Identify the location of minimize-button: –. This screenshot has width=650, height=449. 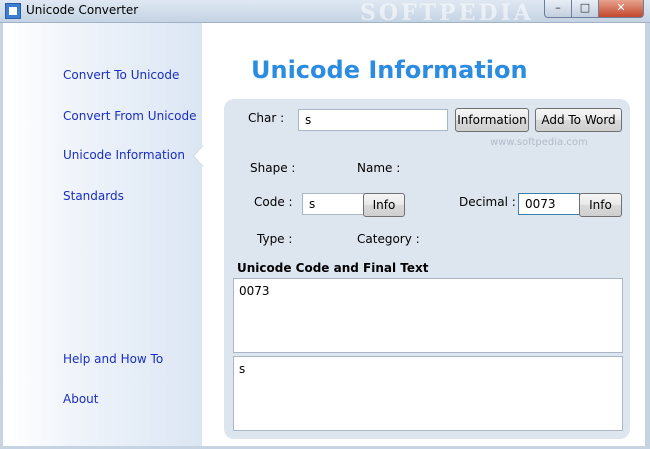
(558, 9).